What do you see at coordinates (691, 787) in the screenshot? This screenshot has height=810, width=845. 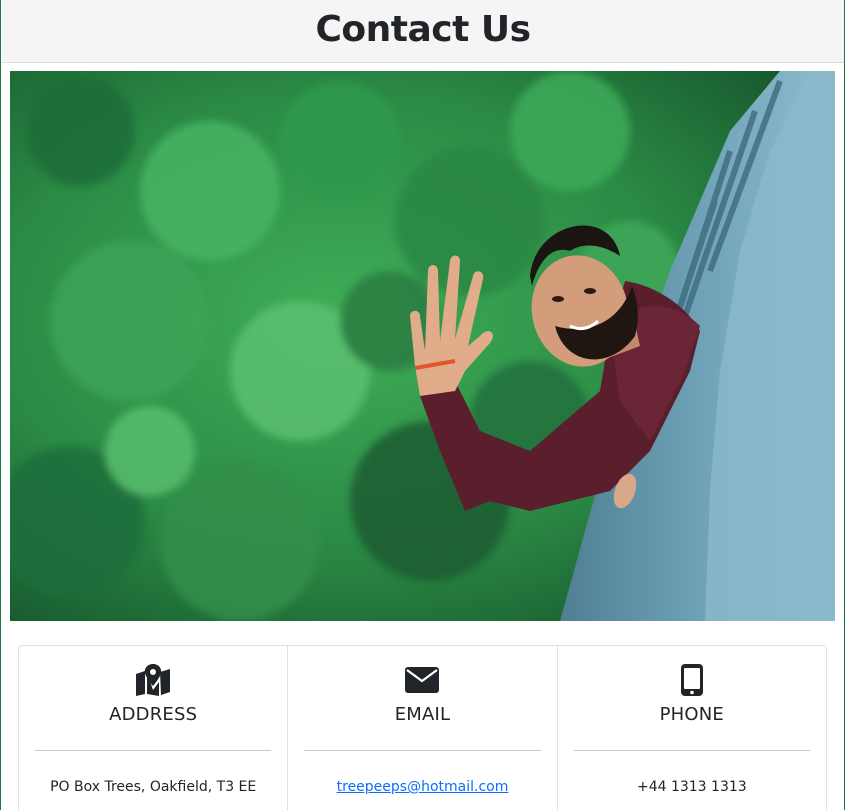 I see `phone-value: +44 1313 1313` at bounding box center [691, 787].